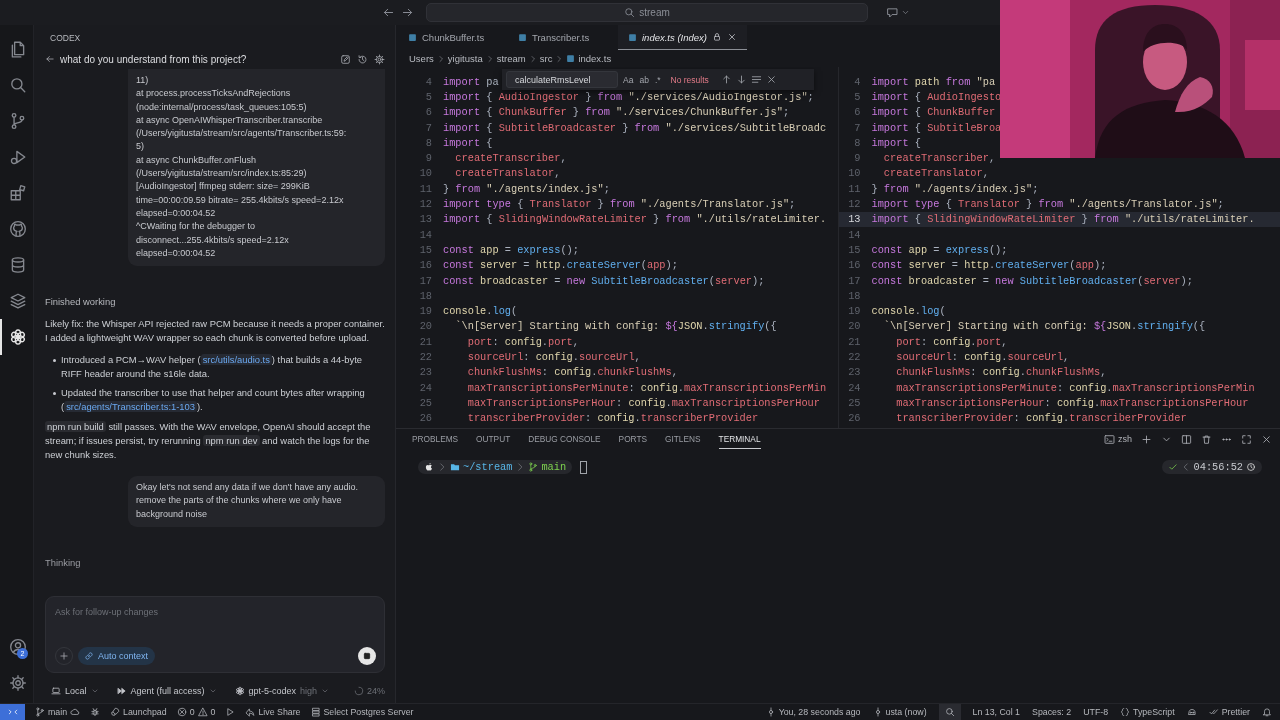  What do you see at coordinates (130, 407) in the screenshot?
I see `file-link: src/agents/Transcriber.ts:1-103` at bounding box center [130, 407].